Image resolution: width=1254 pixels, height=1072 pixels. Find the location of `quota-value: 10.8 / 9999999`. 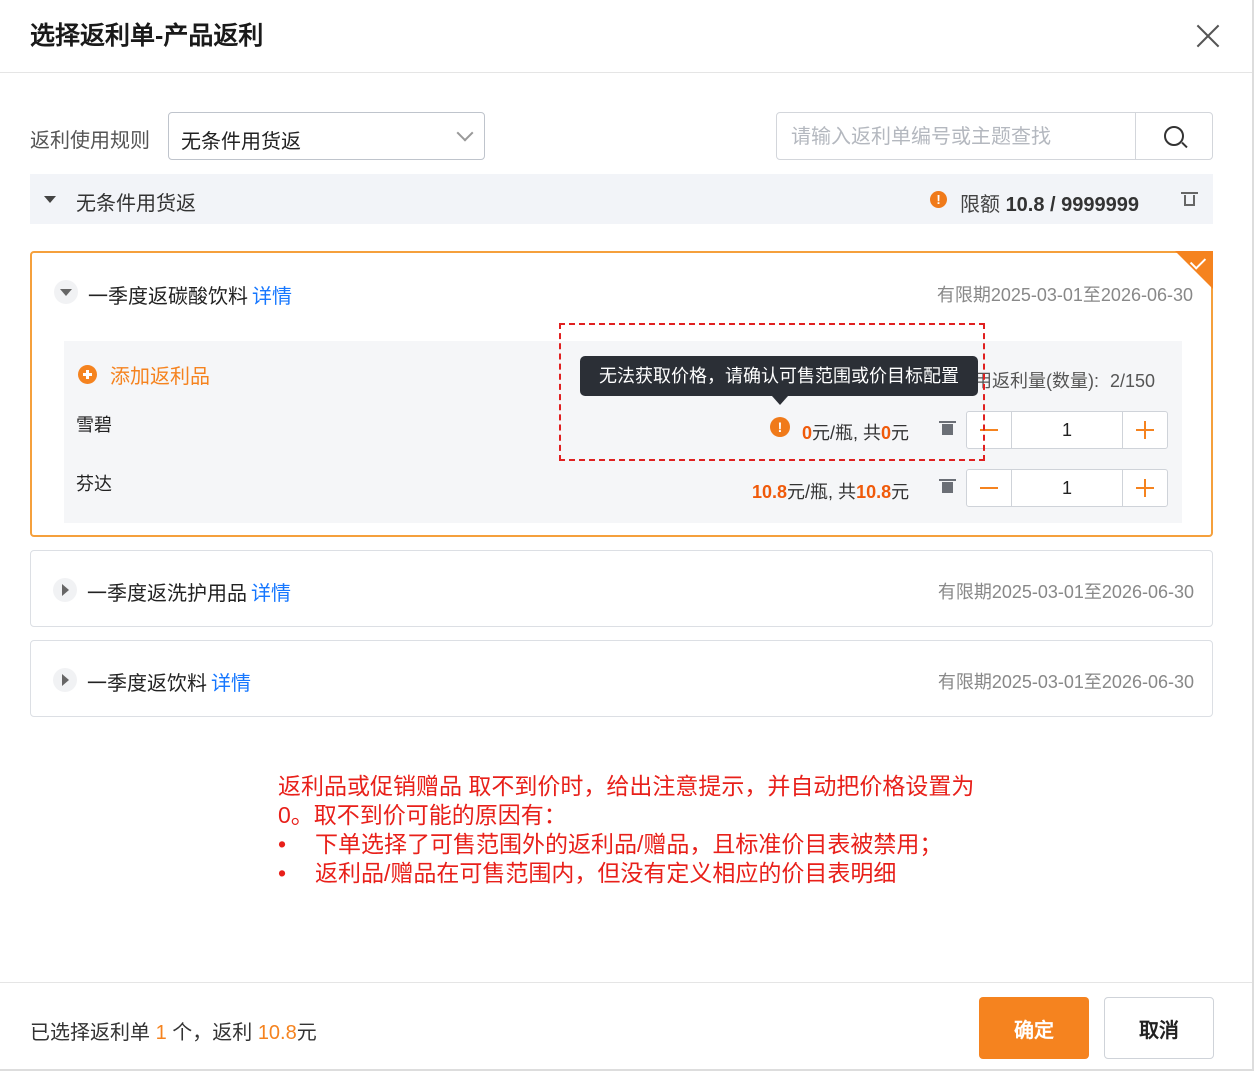

quota-value: 10.8 / 9999999 is located at coordinates (1072, 205).